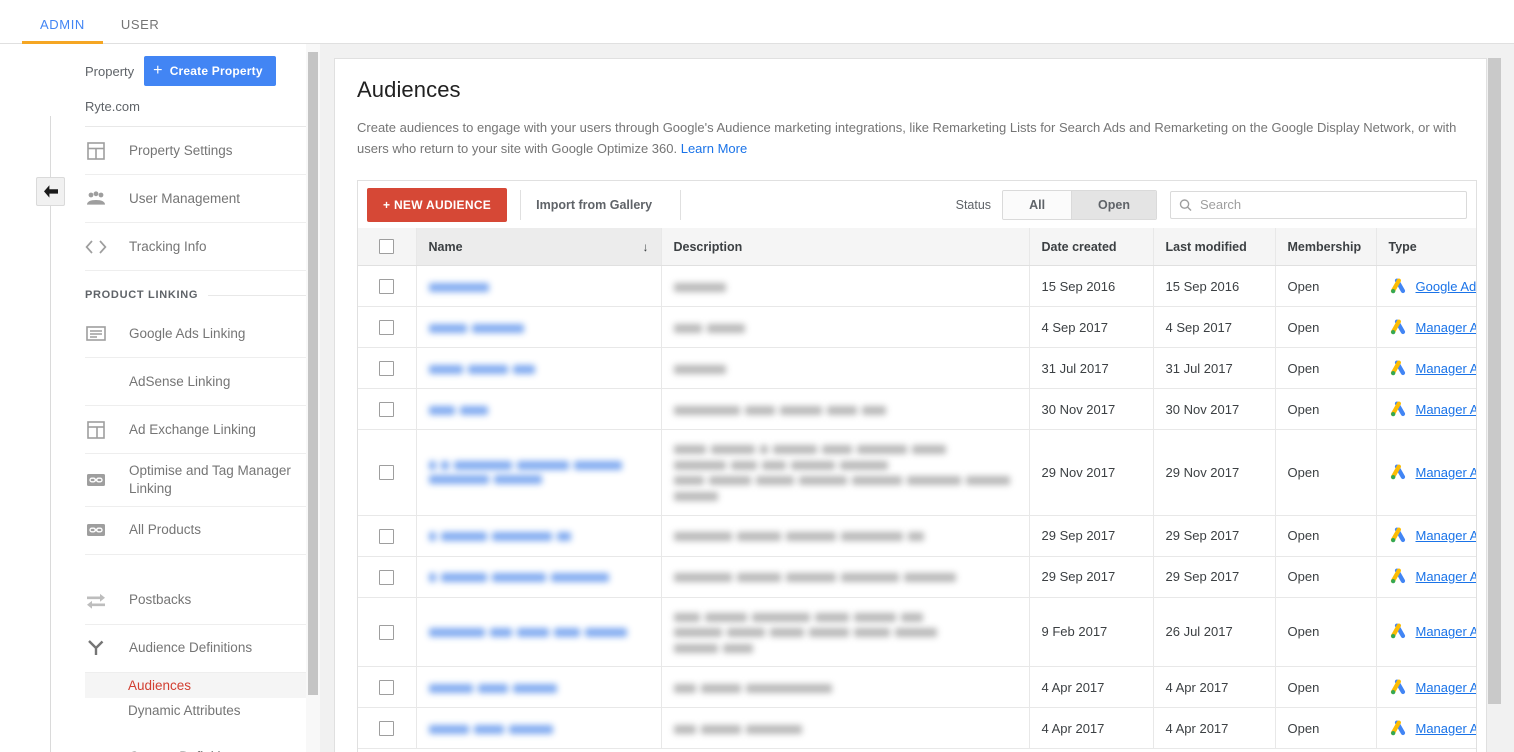  I want to click on column-header-date-created: Date created, so click(1091, 247).